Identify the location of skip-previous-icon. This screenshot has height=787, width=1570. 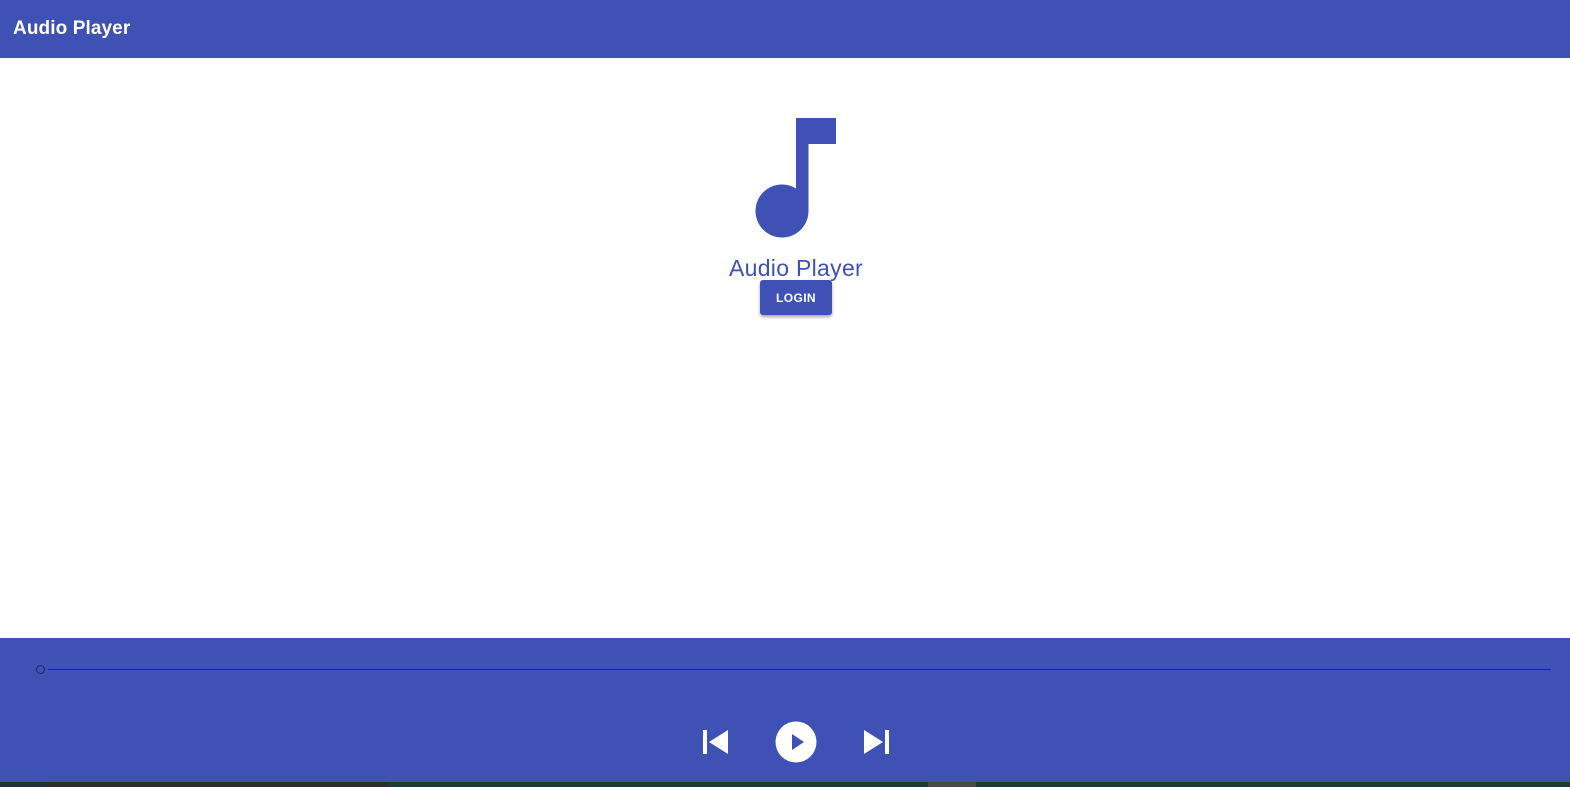
(715, 742).